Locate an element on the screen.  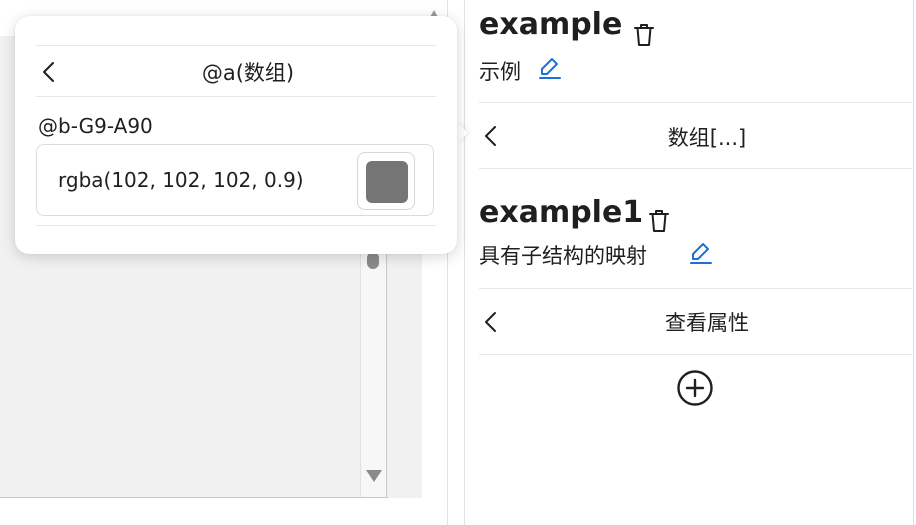
color-input-field: rgba(102, 102, 102, 0.9) is located at coordinates (235, 180).